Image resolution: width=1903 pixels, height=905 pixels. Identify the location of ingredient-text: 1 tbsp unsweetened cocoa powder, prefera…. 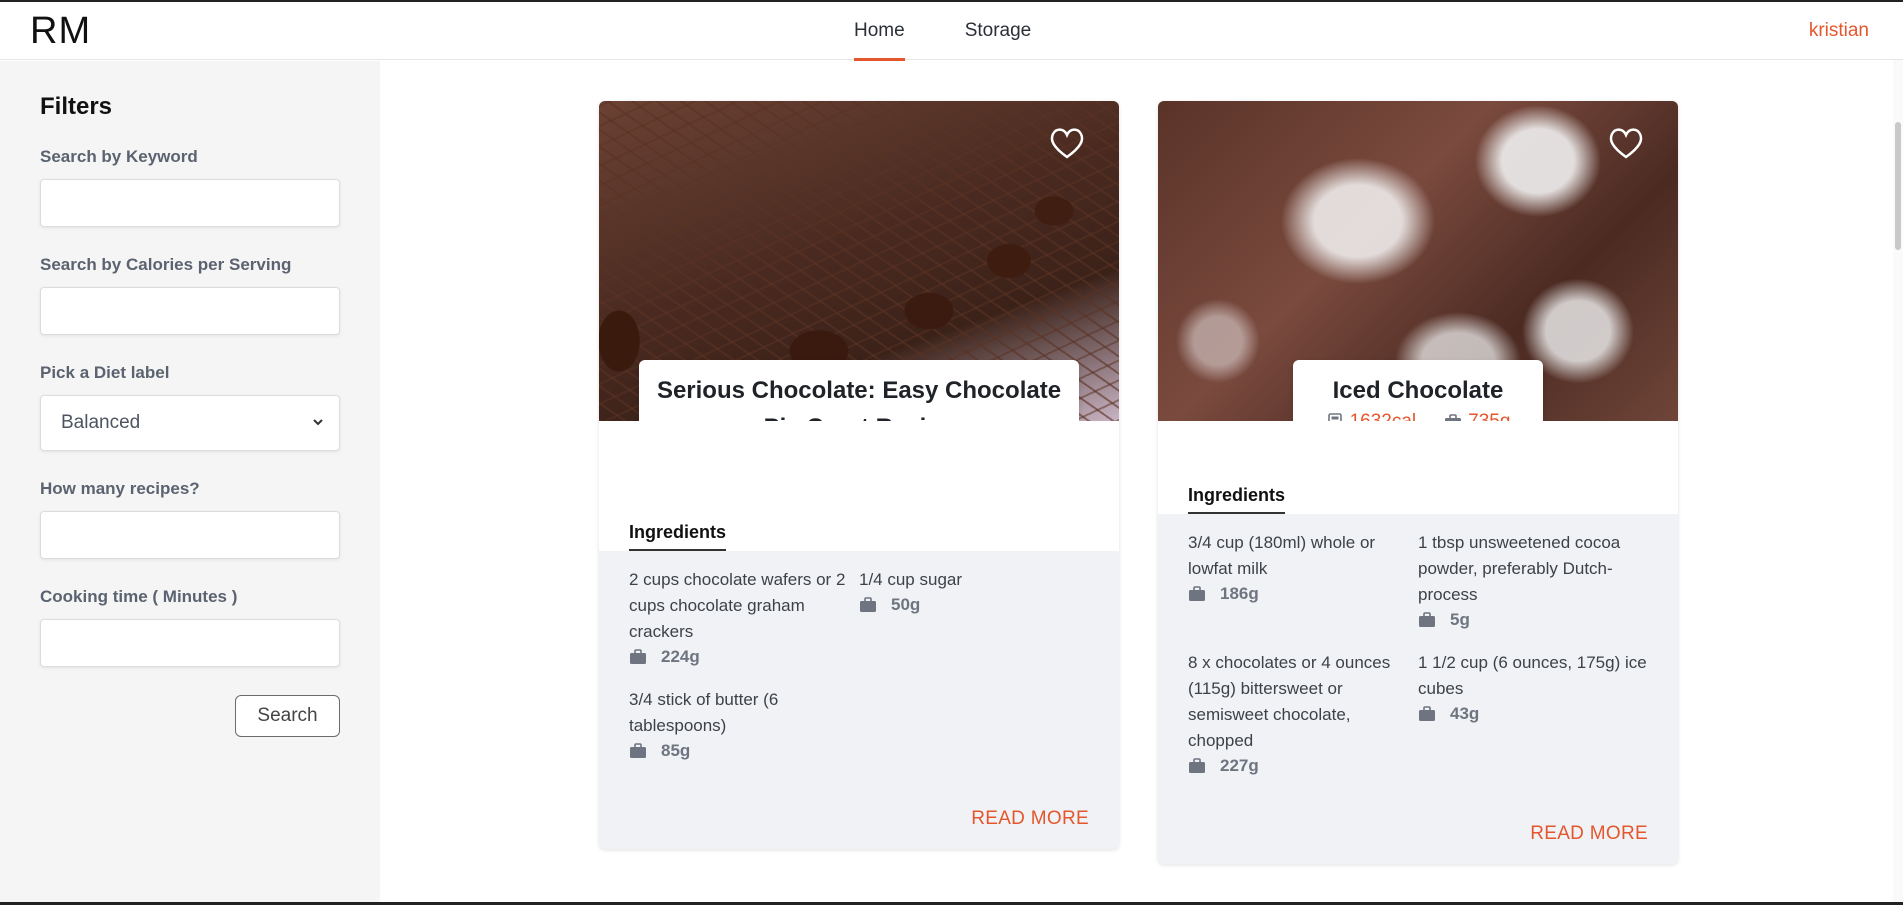
(1519, 568).